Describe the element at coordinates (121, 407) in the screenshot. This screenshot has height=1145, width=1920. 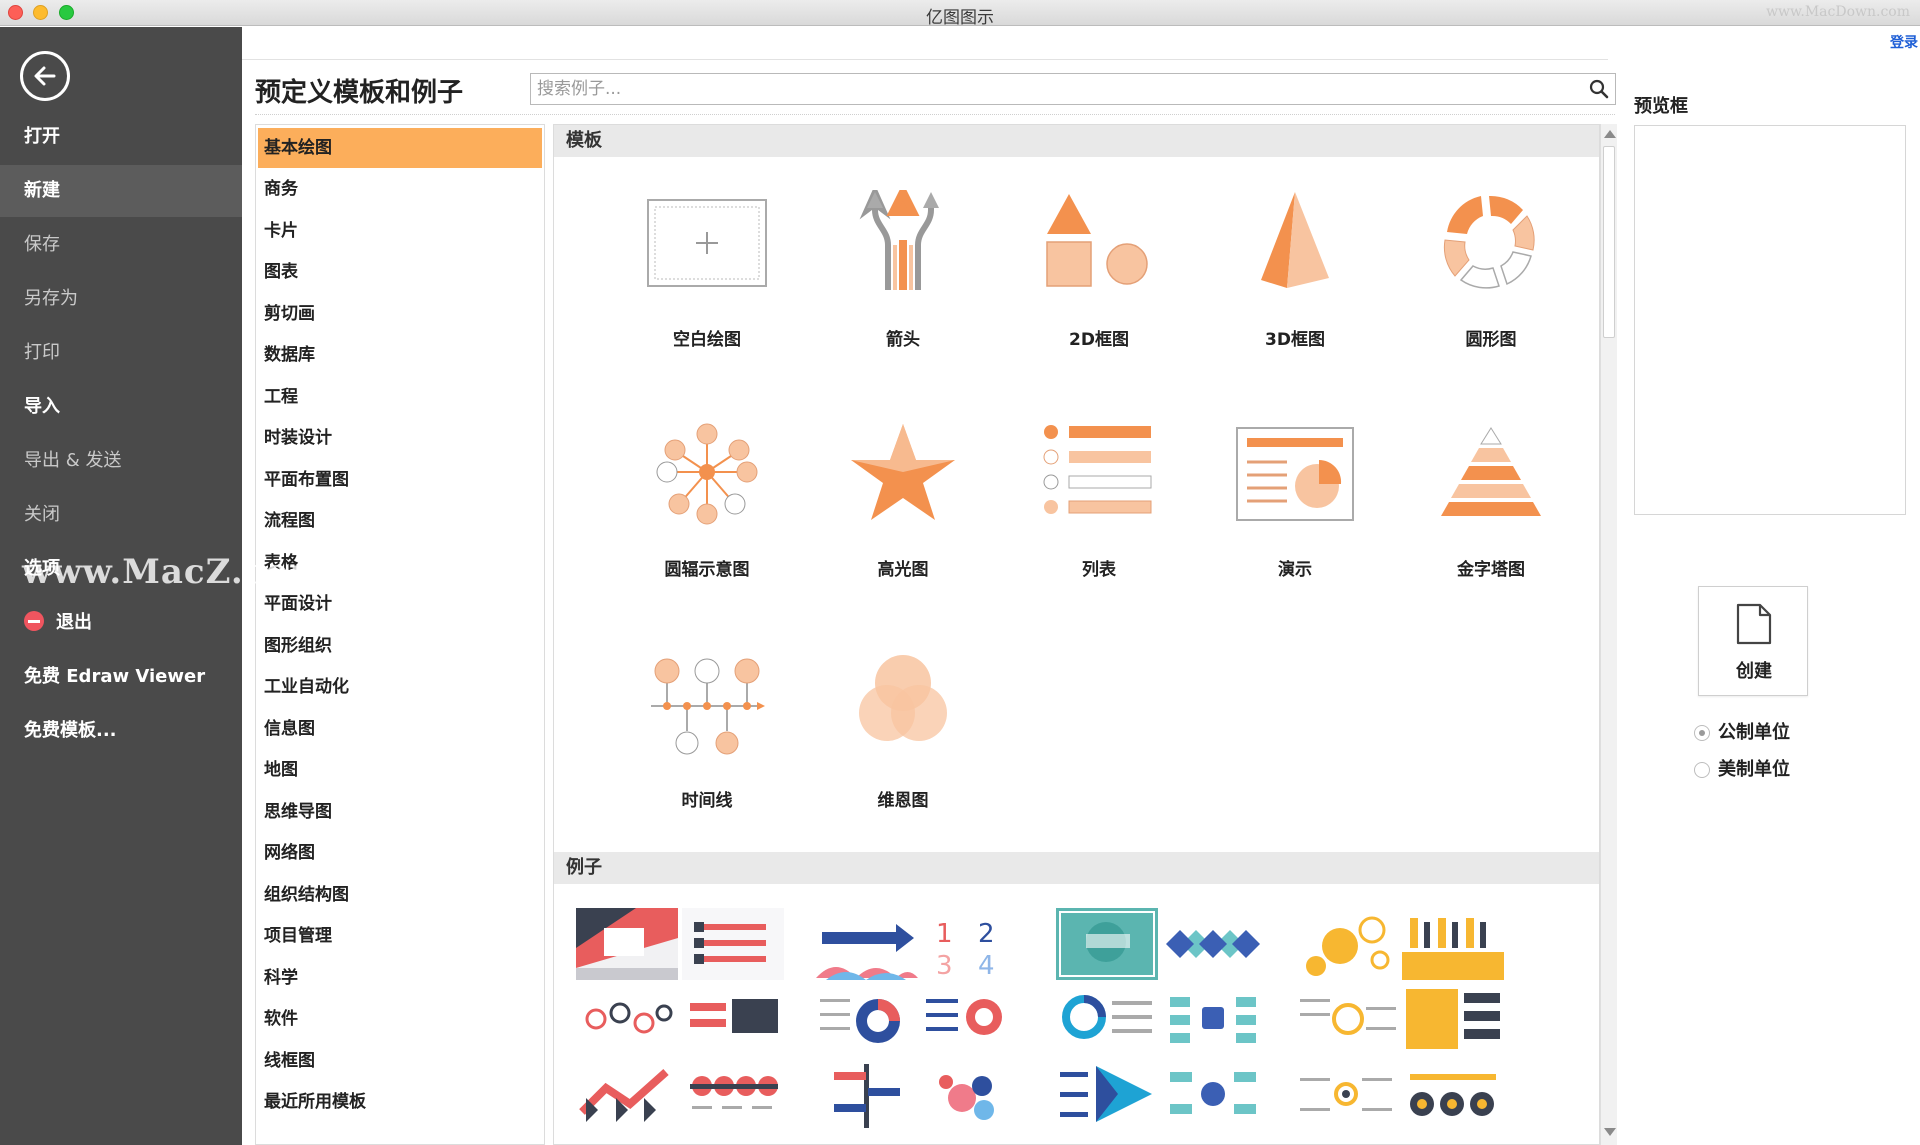
I see `sidebar-item-import: 导入` at that location.